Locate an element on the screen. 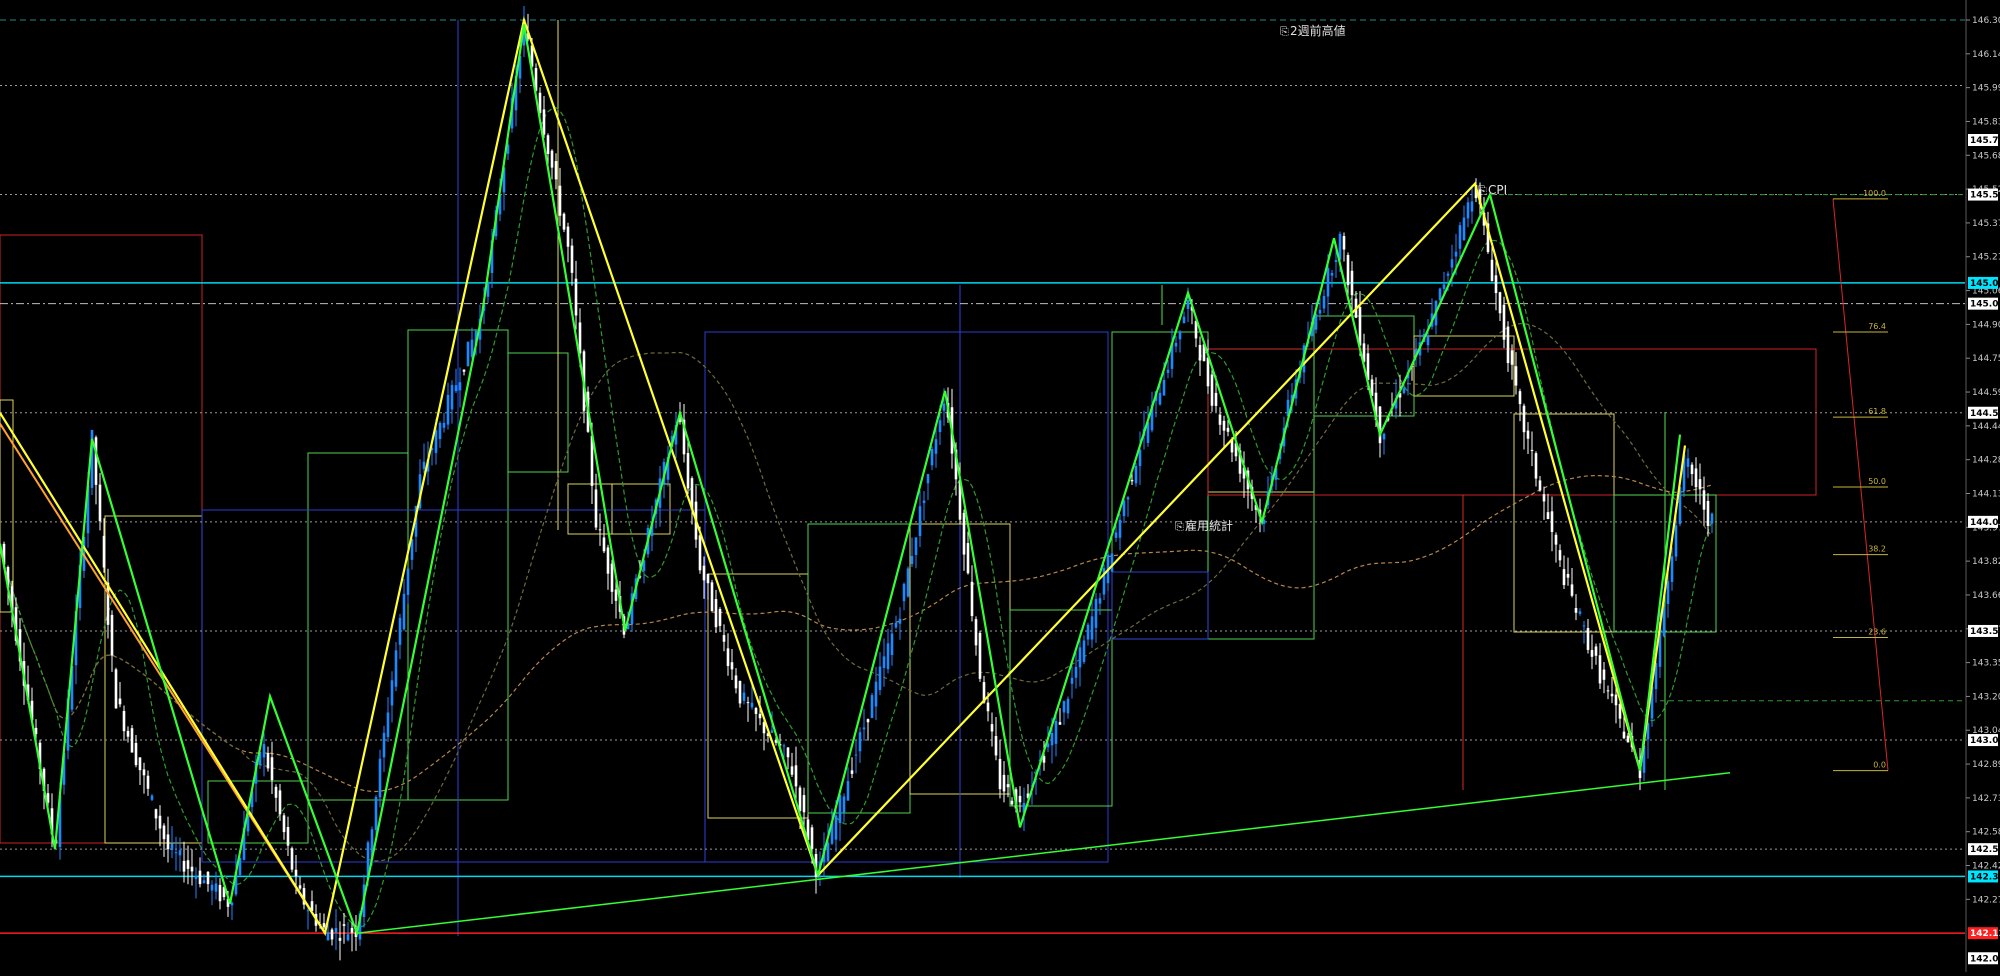  axis-tick-label: 143.665 is located at coordinates (1986, 596).